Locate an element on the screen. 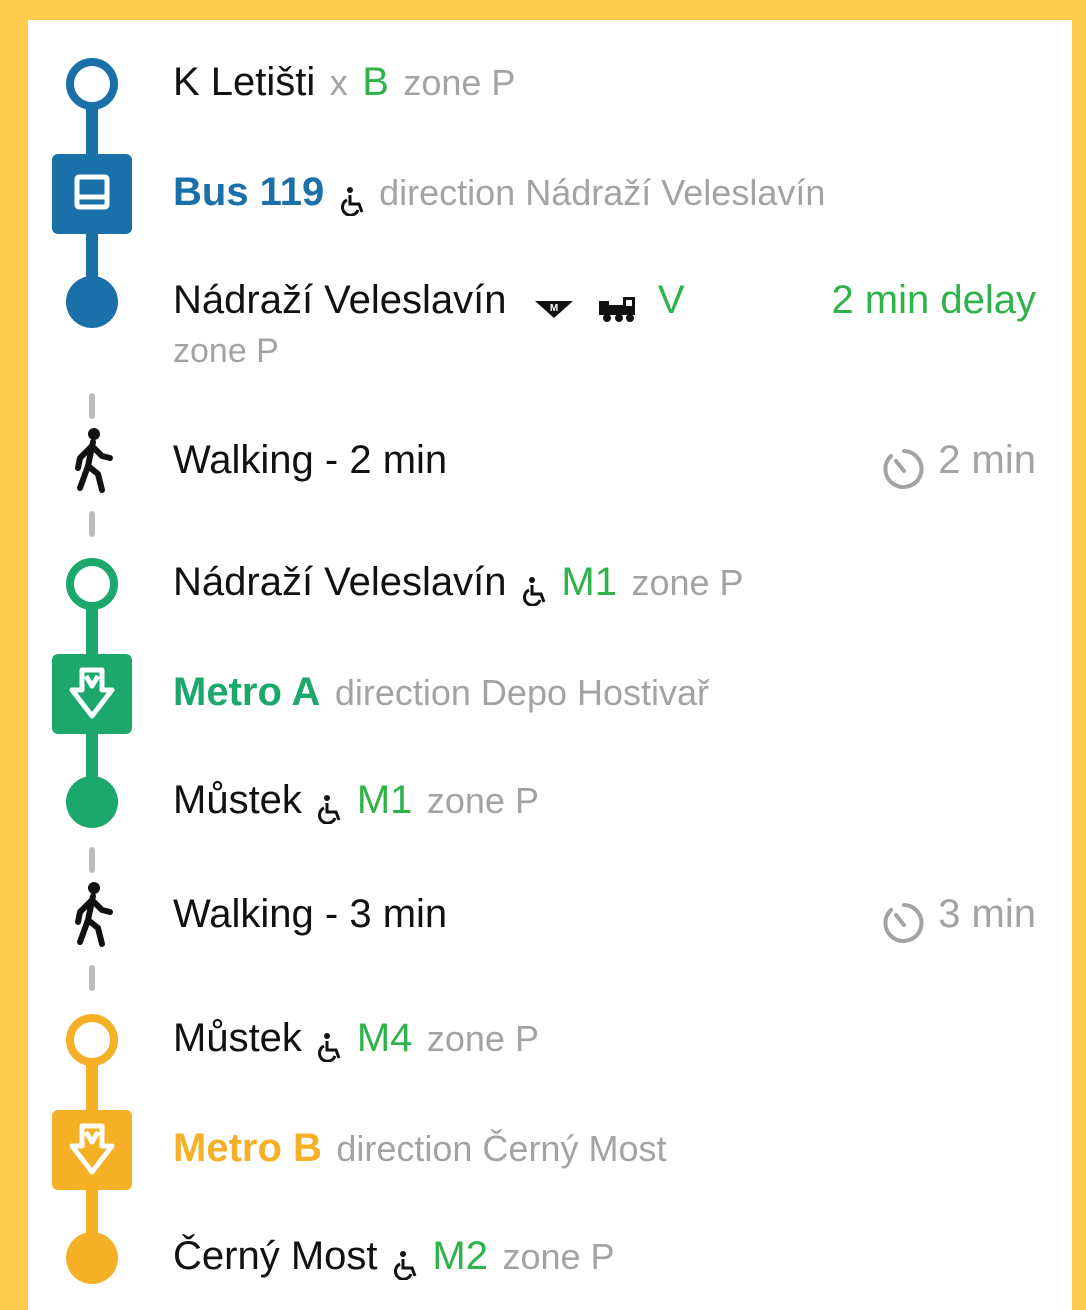 This screenshot has height=1310, width=1086. metro-logo-icon: M is located at coordinates (553, 309).